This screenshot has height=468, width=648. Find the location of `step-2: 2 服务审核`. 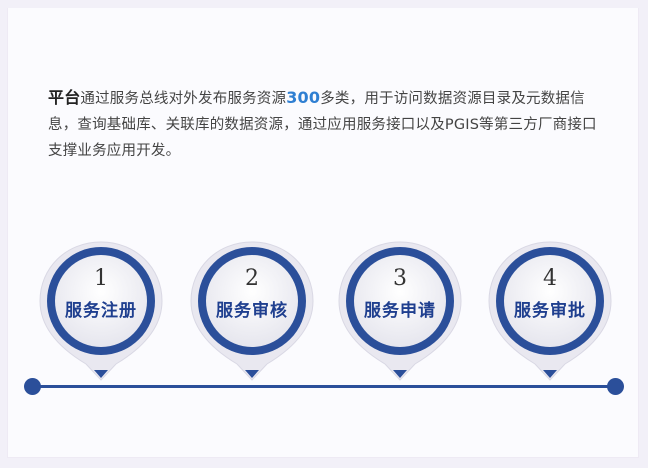

step-2: 2 服务审核 is located at coordinates (252, 313).